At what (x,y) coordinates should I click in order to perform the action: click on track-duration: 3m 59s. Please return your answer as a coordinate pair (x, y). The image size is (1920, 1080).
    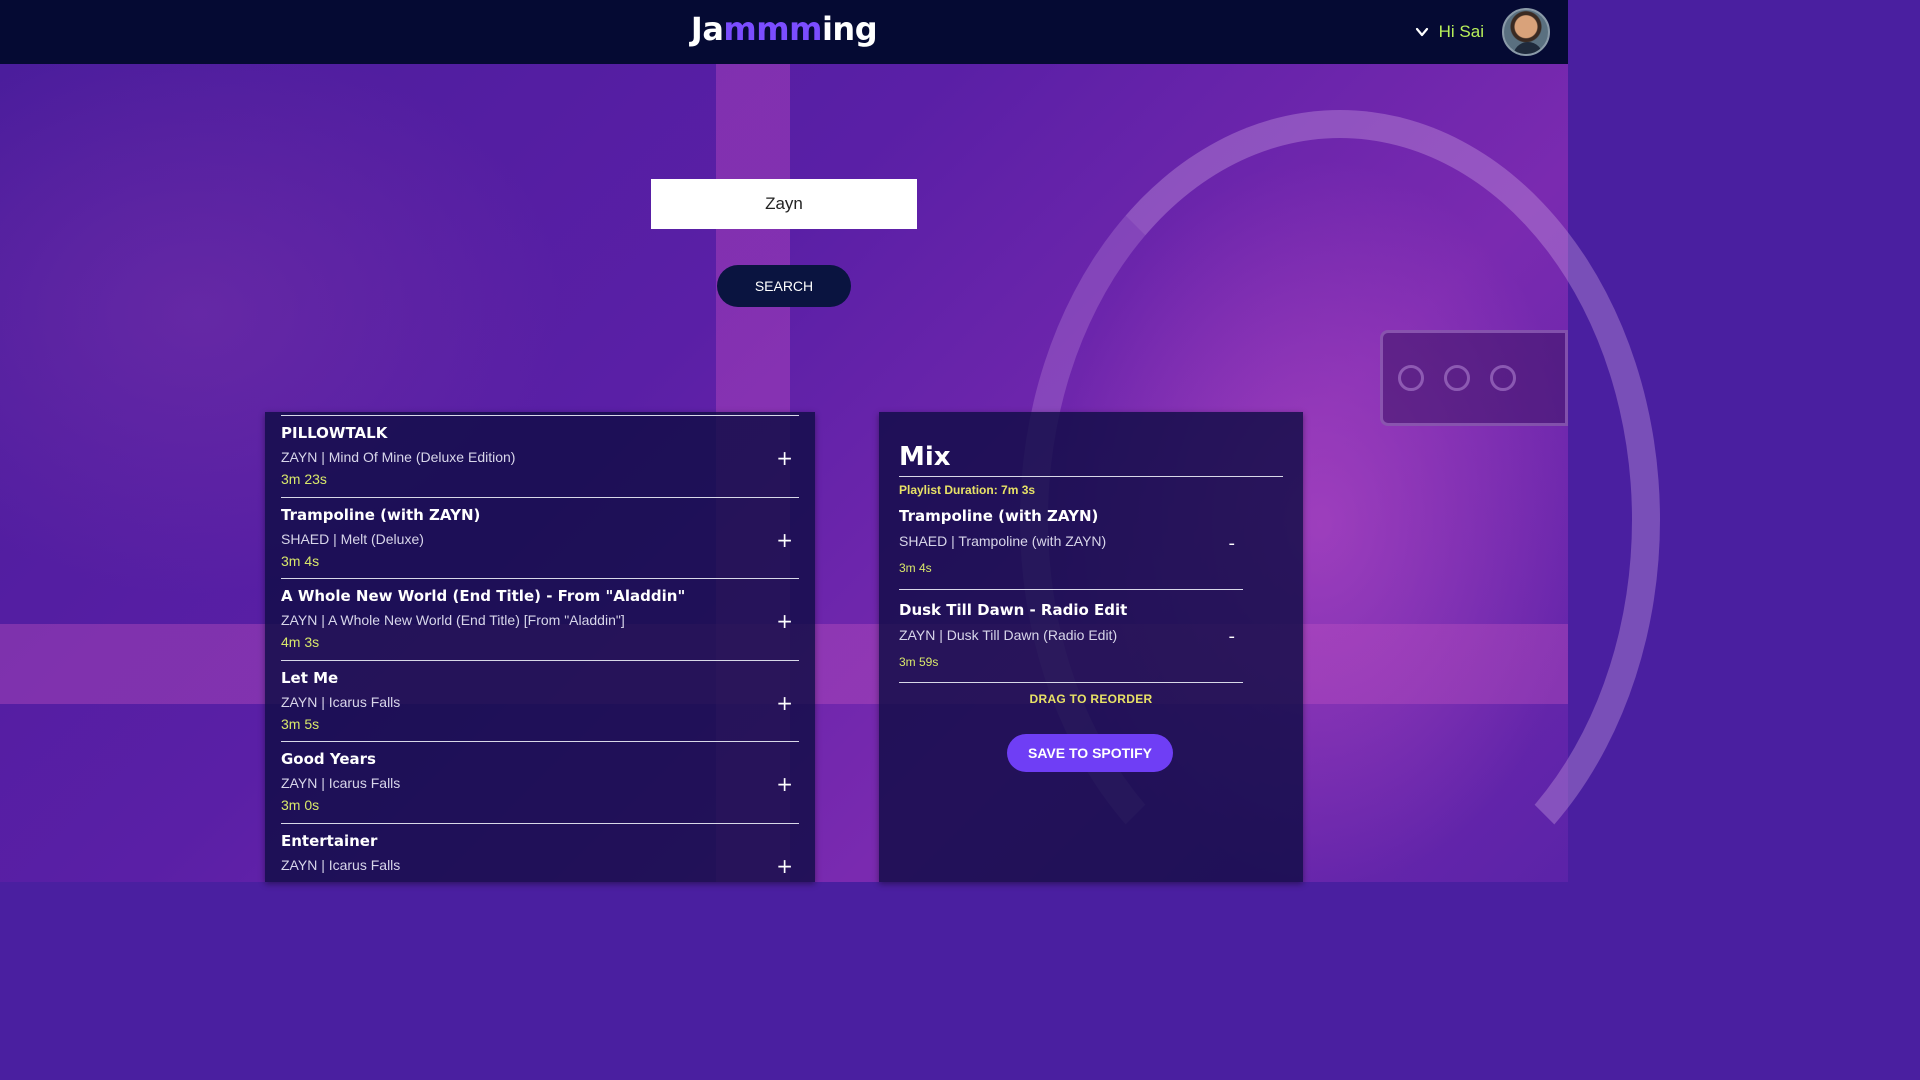
    Looking at the image, I should click on (919, 662).